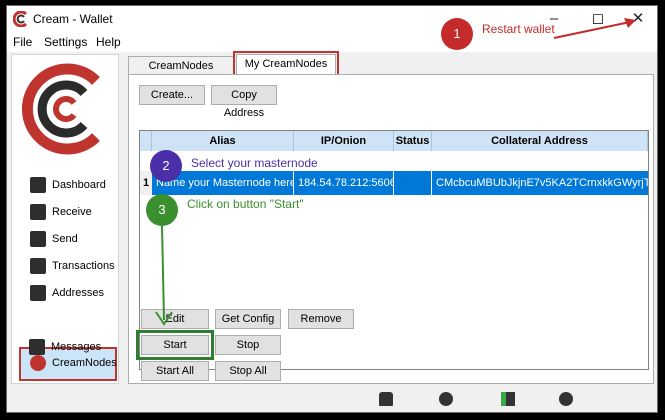 This screenshot has width=665, height=420. Describe the element at coordinates (332, 399) in the screenshot. I see `status-bar` at that location.